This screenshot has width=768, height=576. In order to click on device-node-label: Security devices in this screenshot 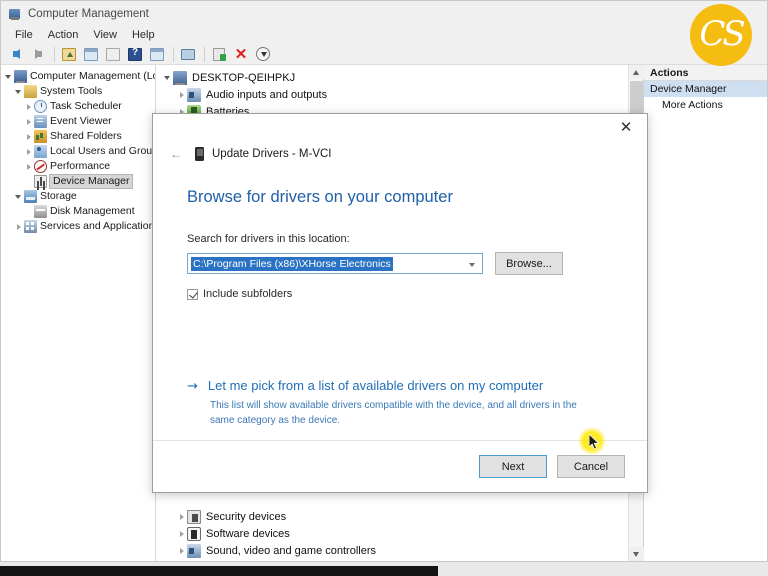, I will do `click(246, 516)`.